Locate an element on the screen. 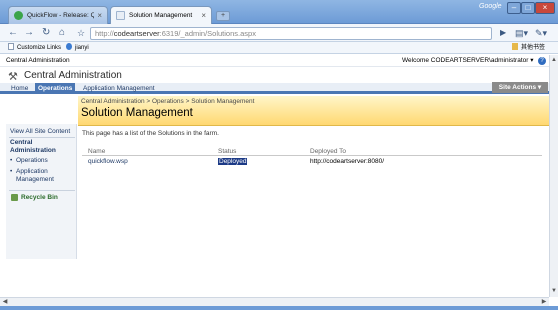 Image resolution: width=558 pixels, height=310 pixels. home-button: ⌂ is located at coordinates (62, 33).